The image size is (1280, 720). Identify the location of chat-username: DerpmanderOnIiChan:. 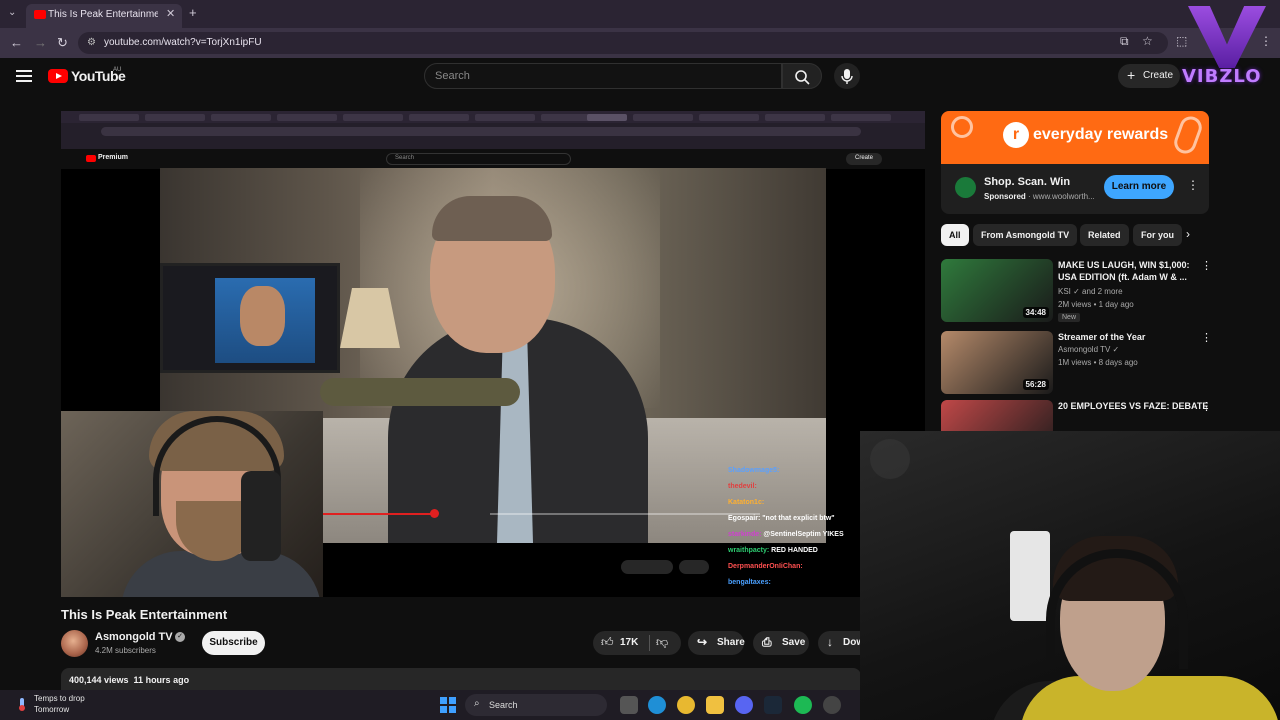
(765, 566).